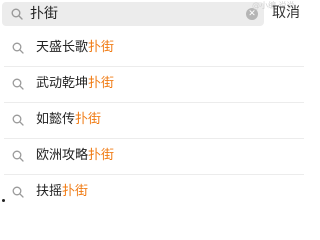 This screenshot has width=320, height=240. Describe the element at coordinates (62, 47) in the screenshot. I see `suggestion-prefix: 天盛长歌` at that location.